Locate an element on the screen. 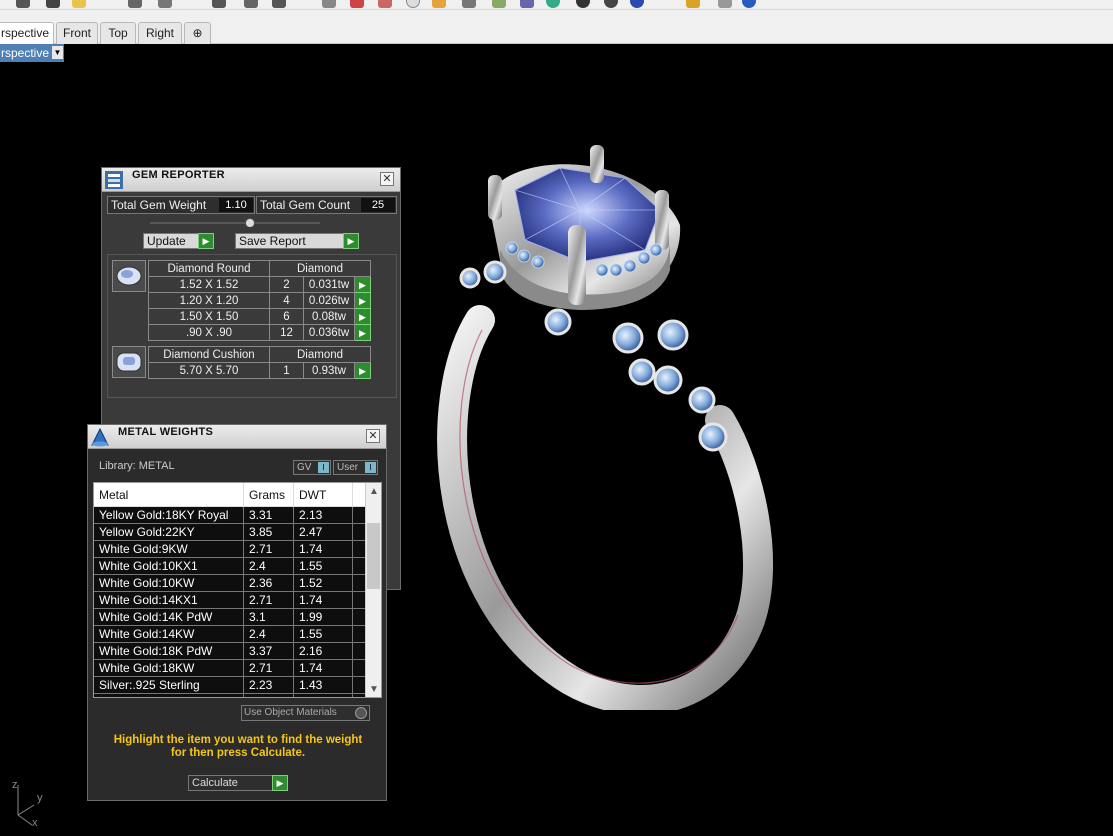  grams-cell: 2.36 is located at coordinates (261, 583).